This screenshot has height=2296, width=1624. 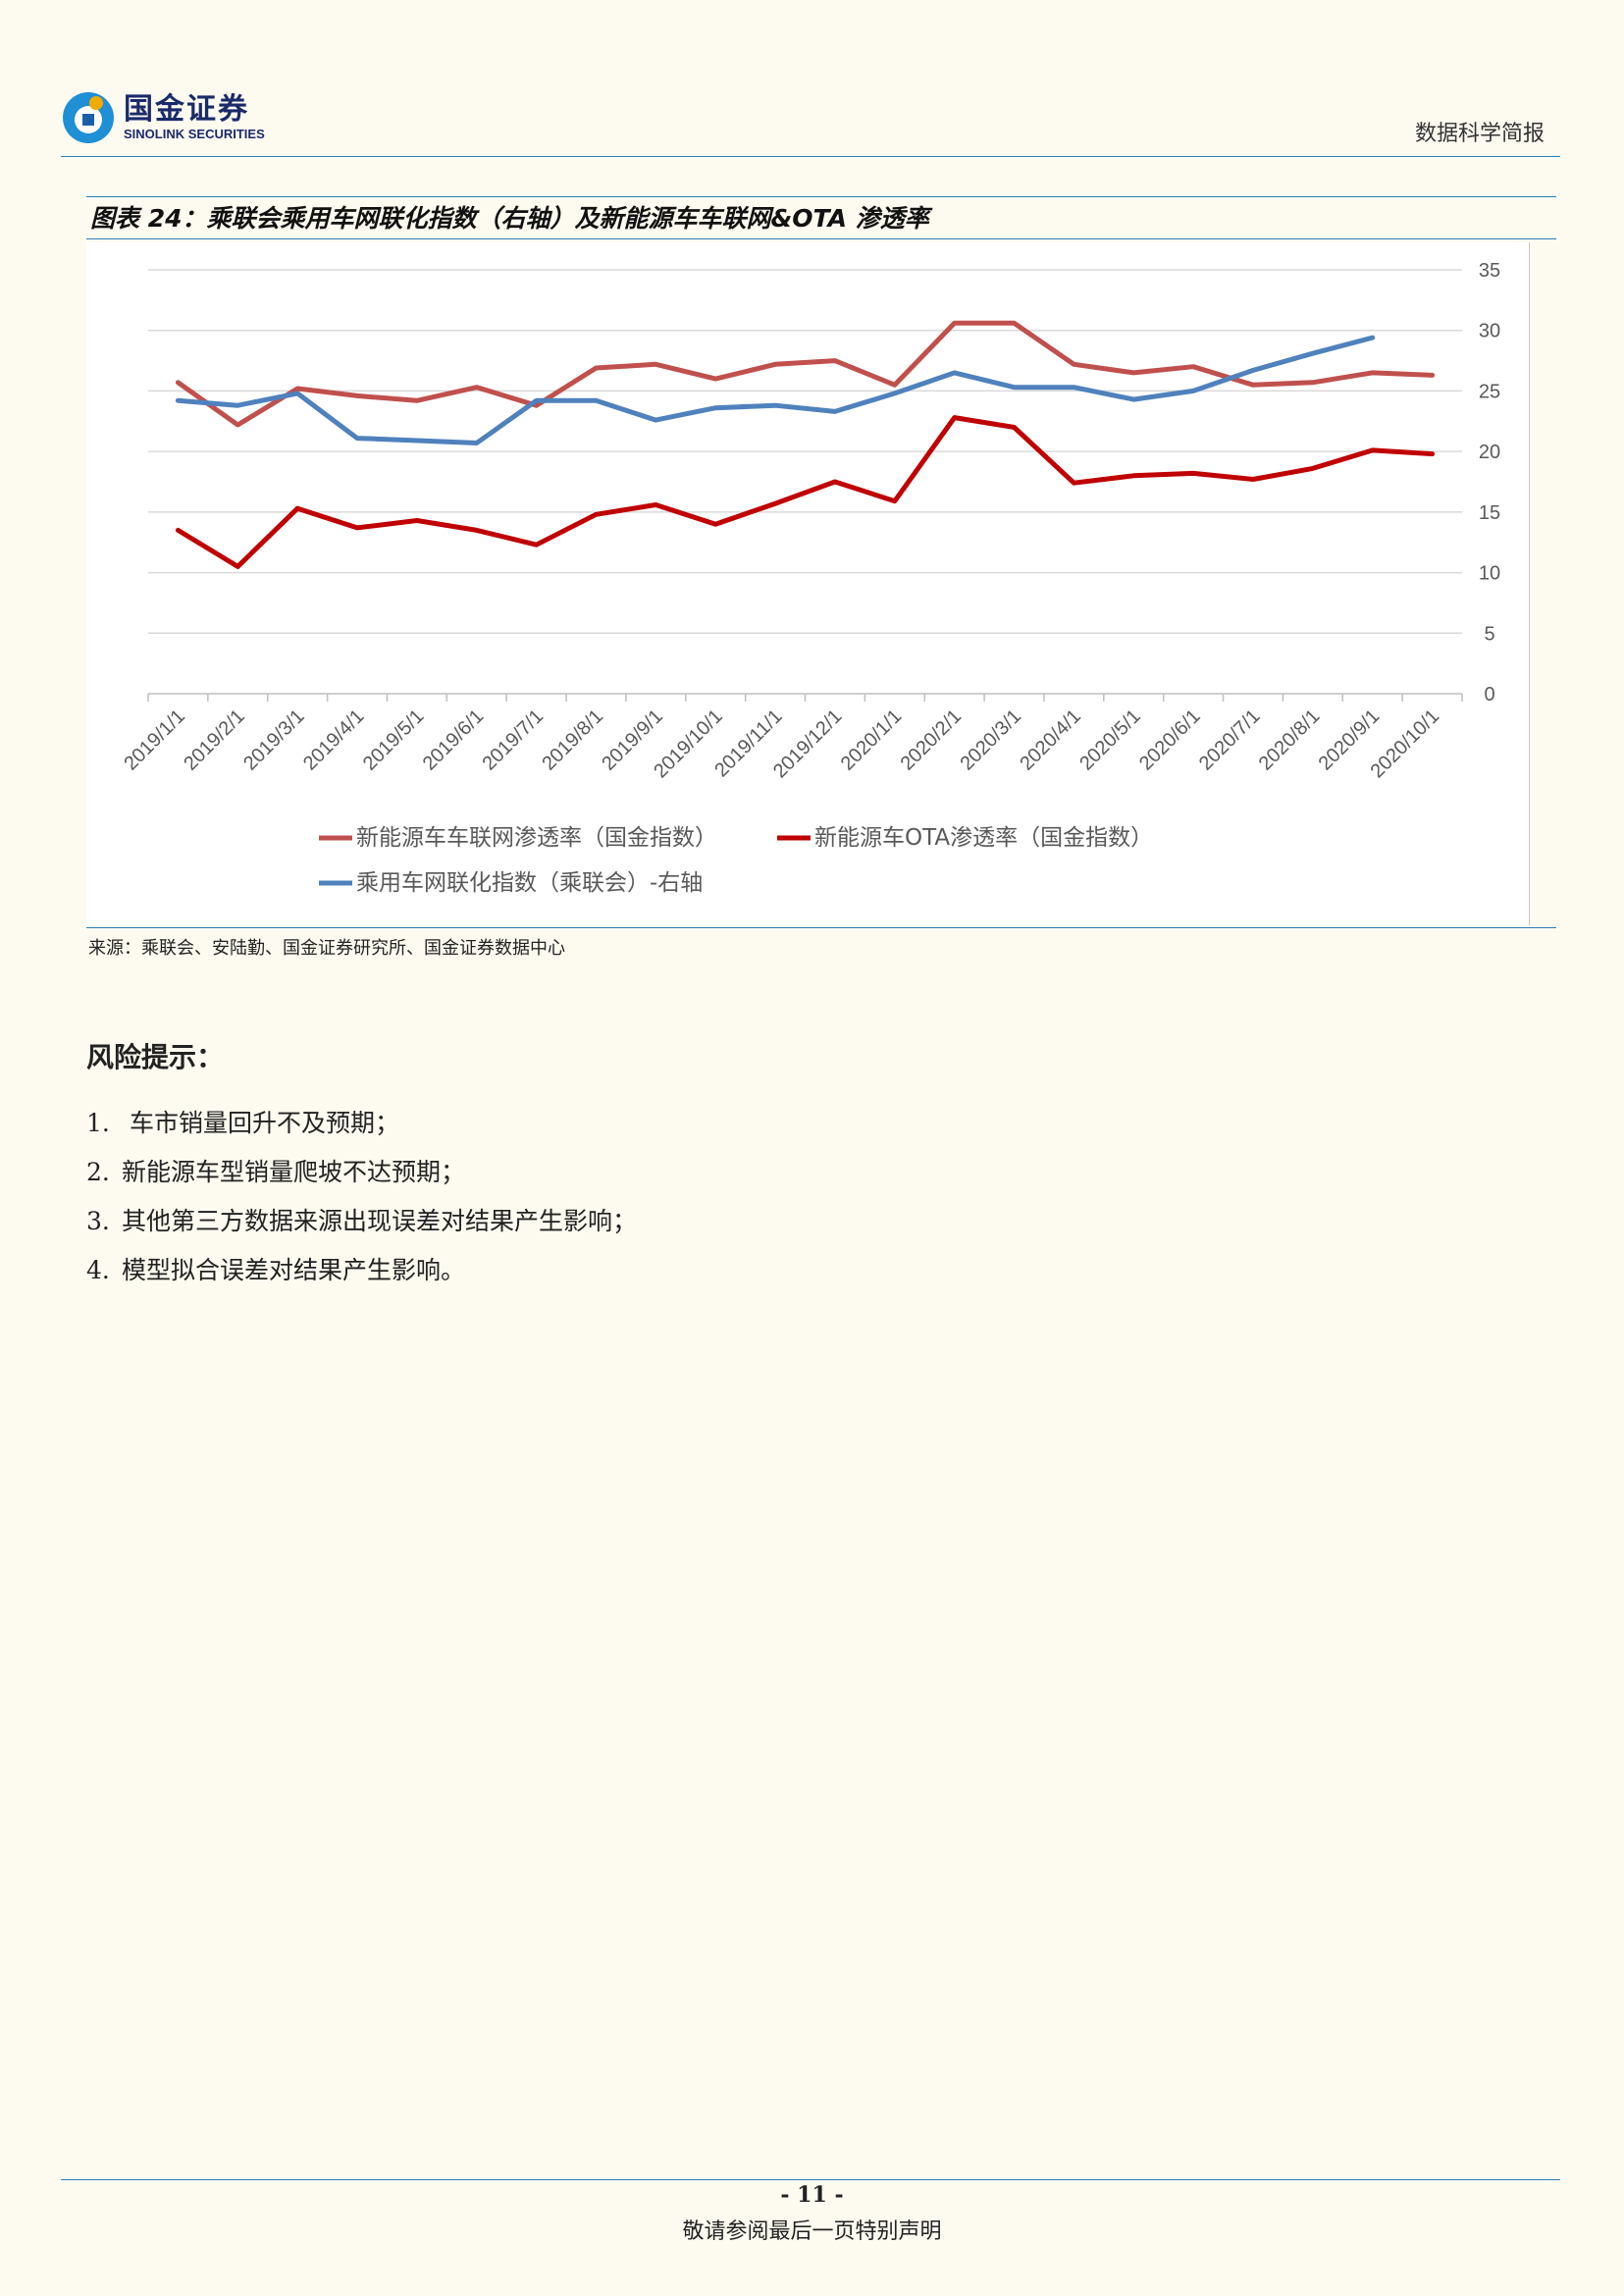 What do you see at coordinates (1489, 634) in the screenshot?
I see `y-tick-label: 5` at bounding box center [1489, 634].